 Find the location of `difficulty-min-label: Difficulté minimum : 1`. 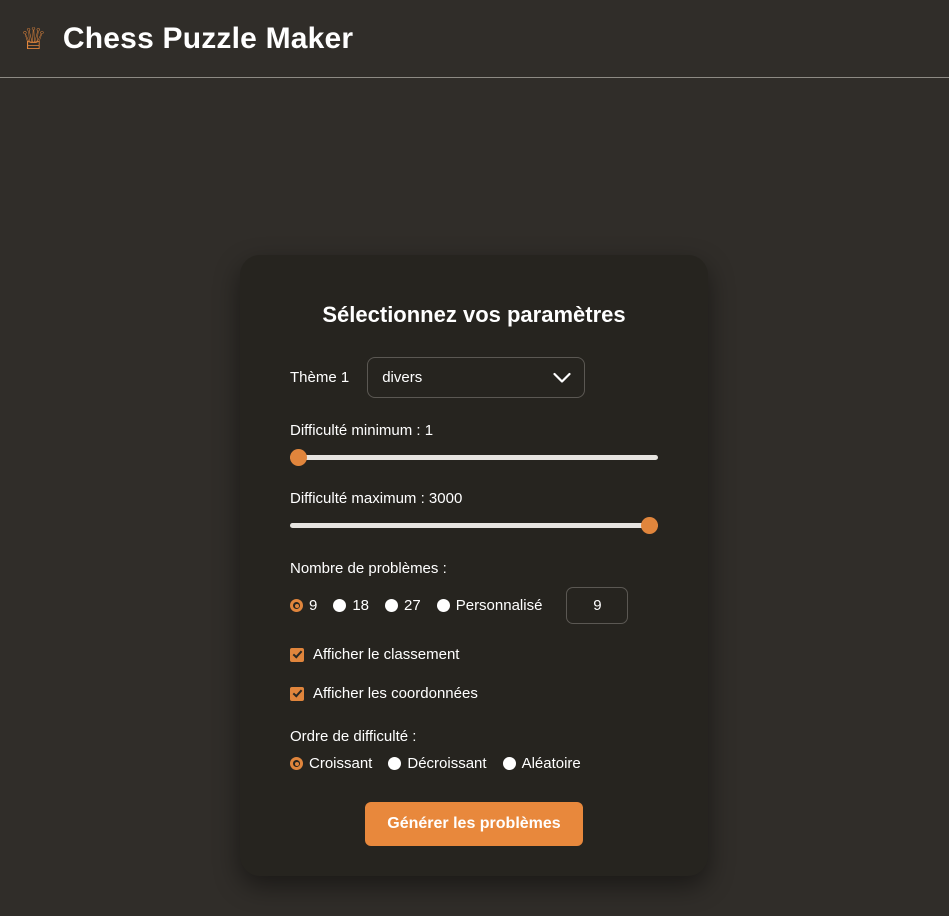

difficulty-min-label: Difficulté minimum : 1 is located at coordinates (362, 430).